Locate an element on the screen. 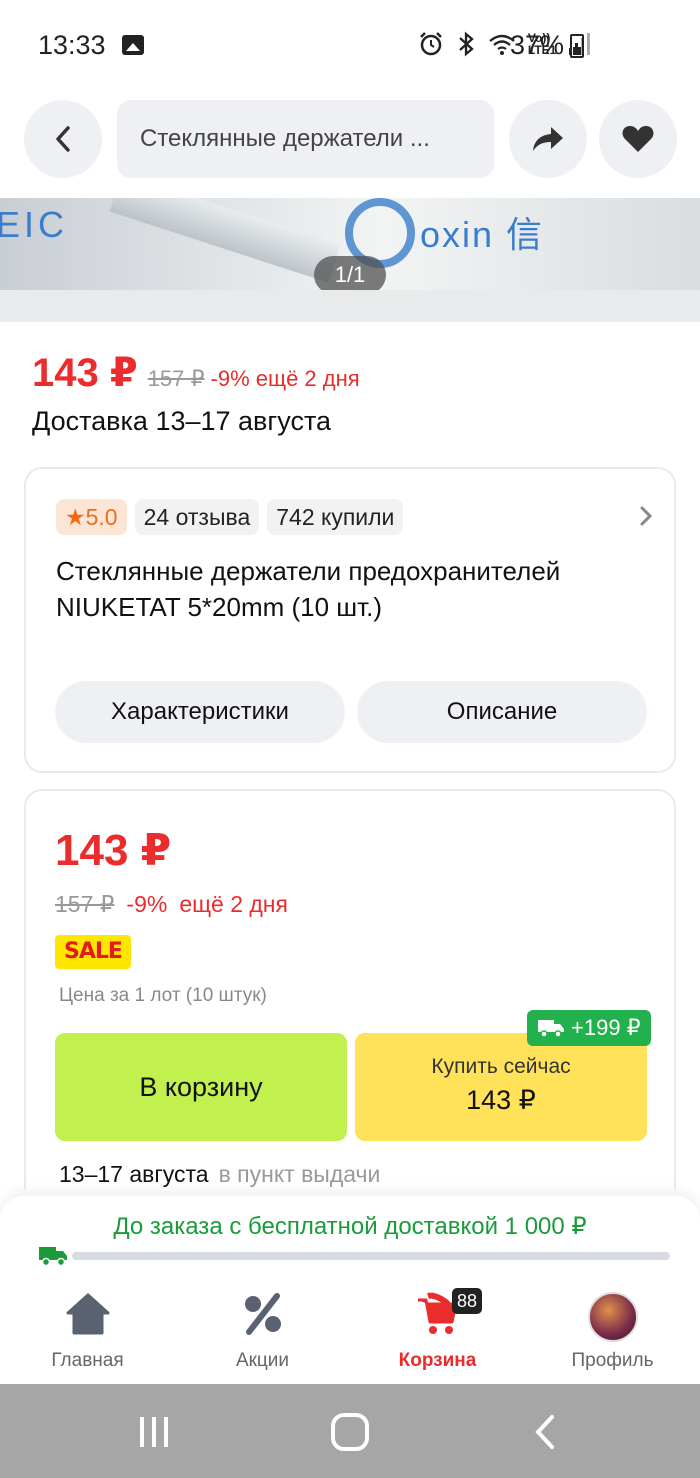 The image size is (700, 1478). offer-discount: -9% is located at coordinates (147, 904).